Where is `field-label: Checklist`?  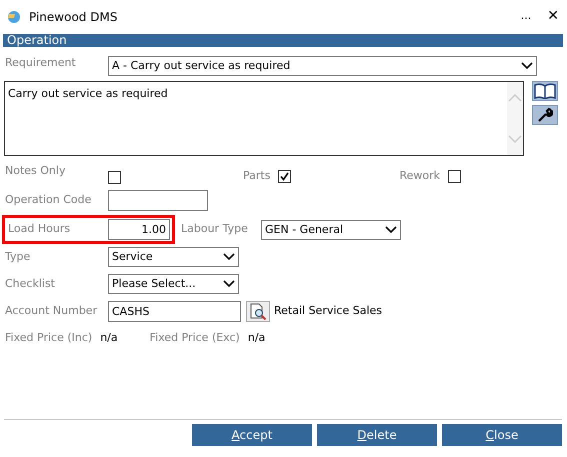
field-label: Checklist is located at coordinates (30, 284).